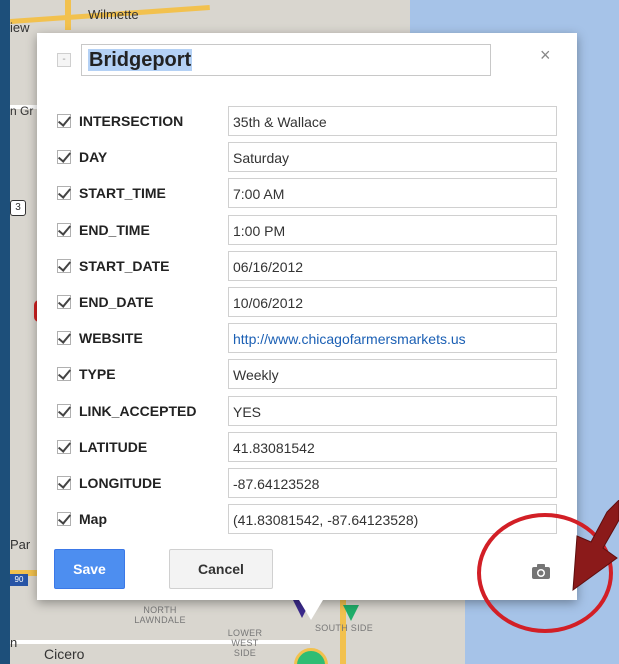 Image resolution: width=619 pixels, height=664 pixels. I want to click on field-name: WEBSITE, so click(111, 338).